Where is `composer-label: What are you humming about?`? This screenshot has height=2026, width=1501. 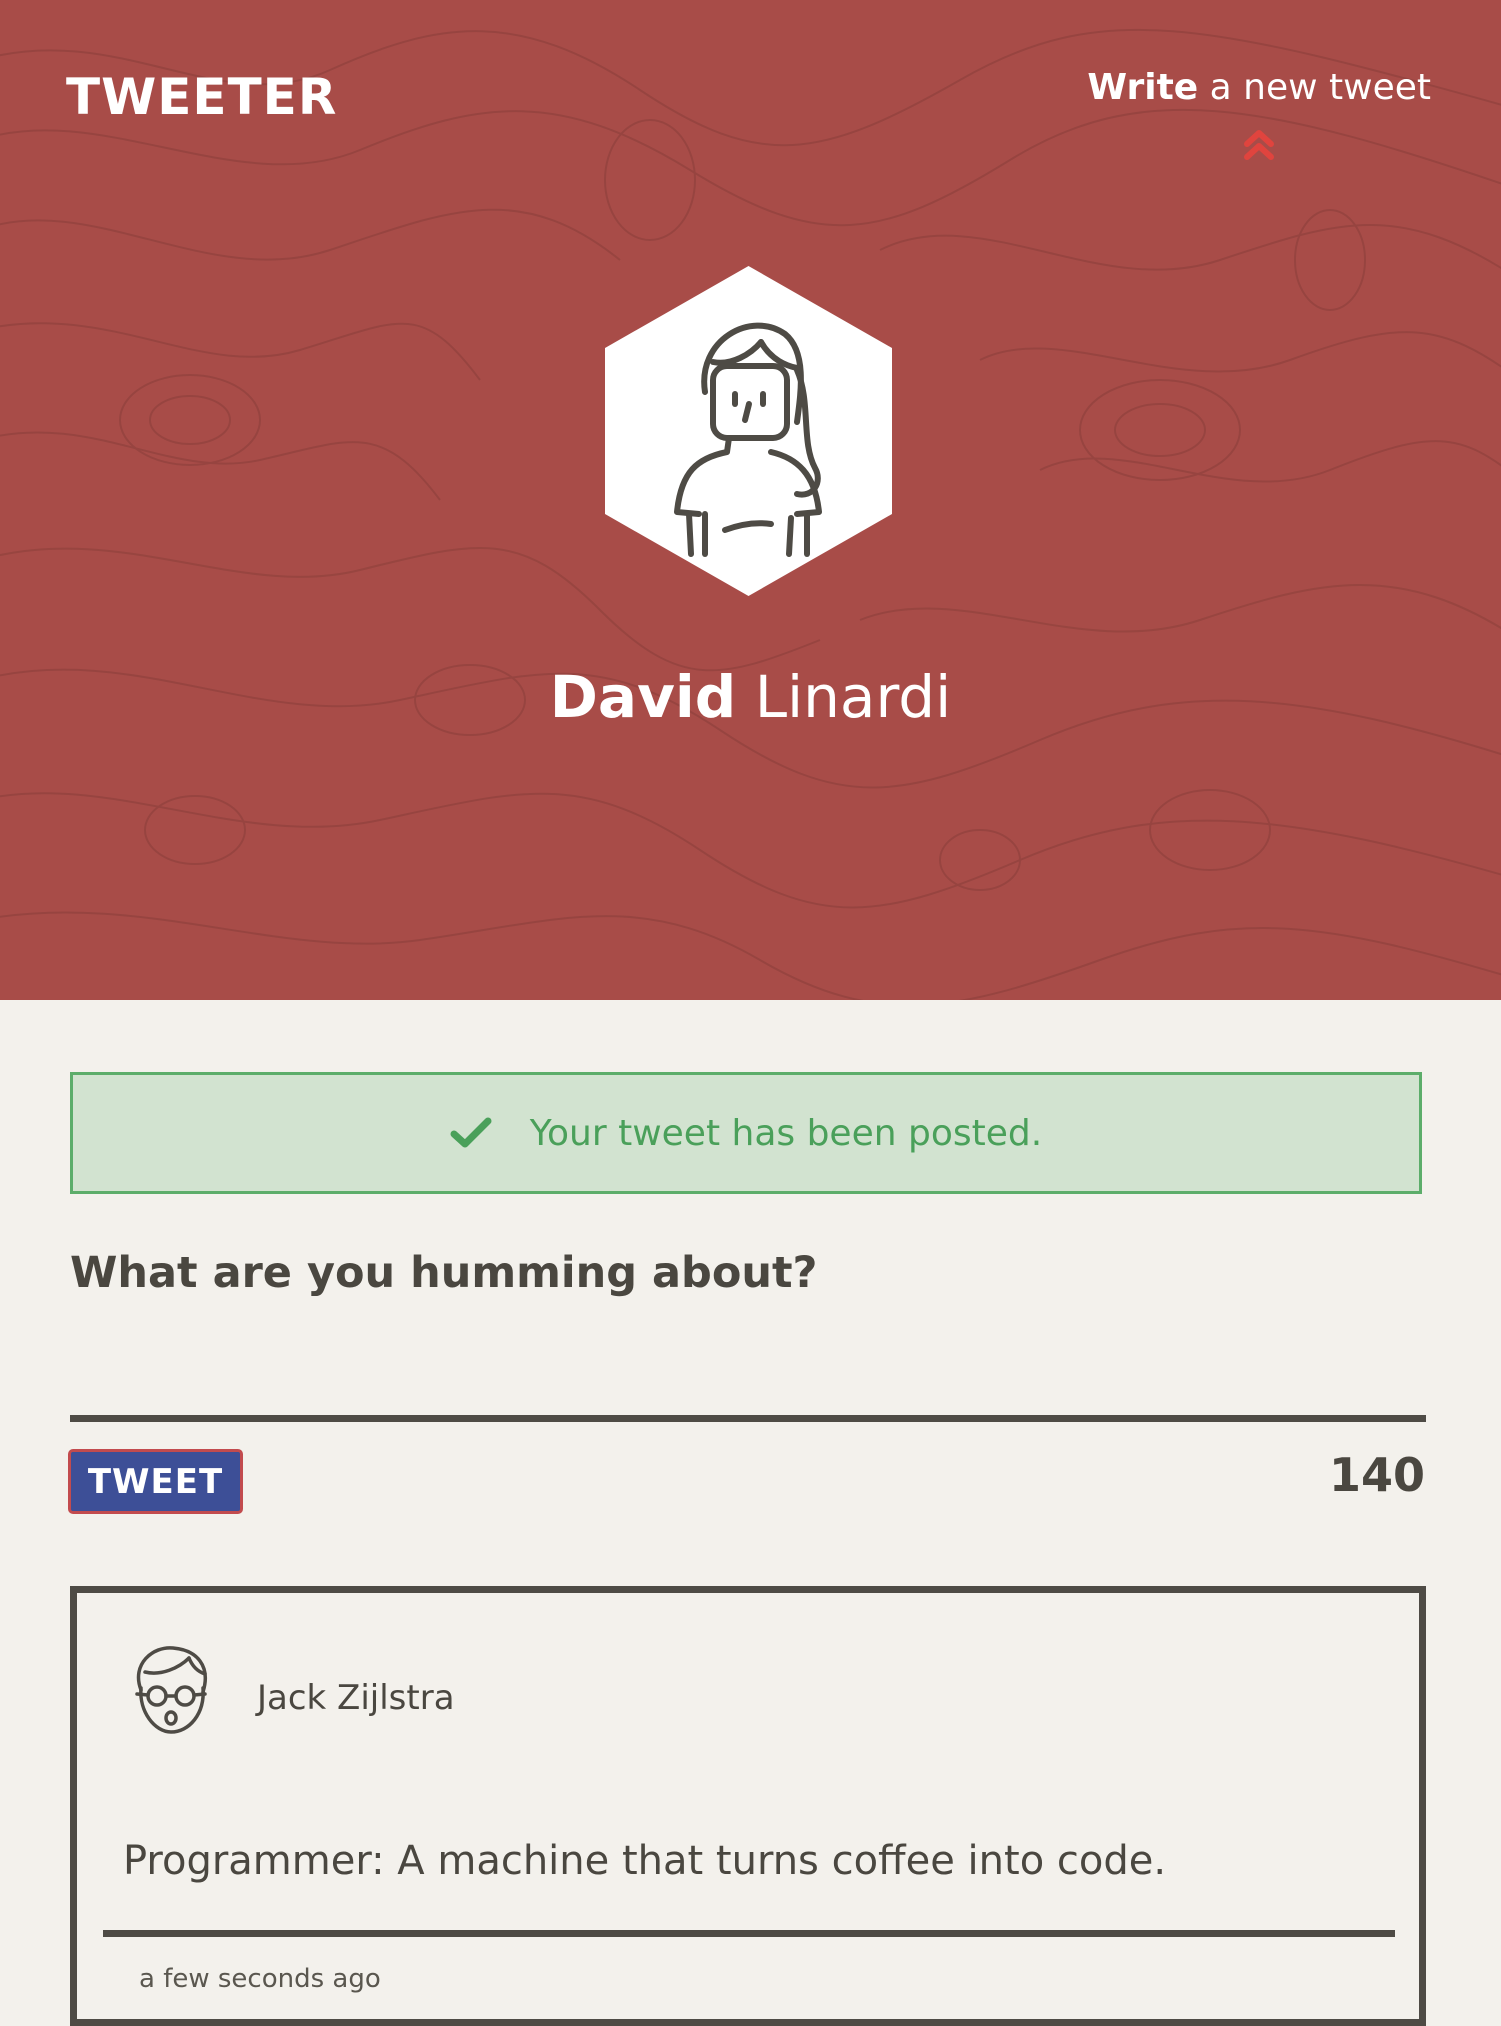
composer-label: What are you humming about? is located at coordinates (444, 1273).